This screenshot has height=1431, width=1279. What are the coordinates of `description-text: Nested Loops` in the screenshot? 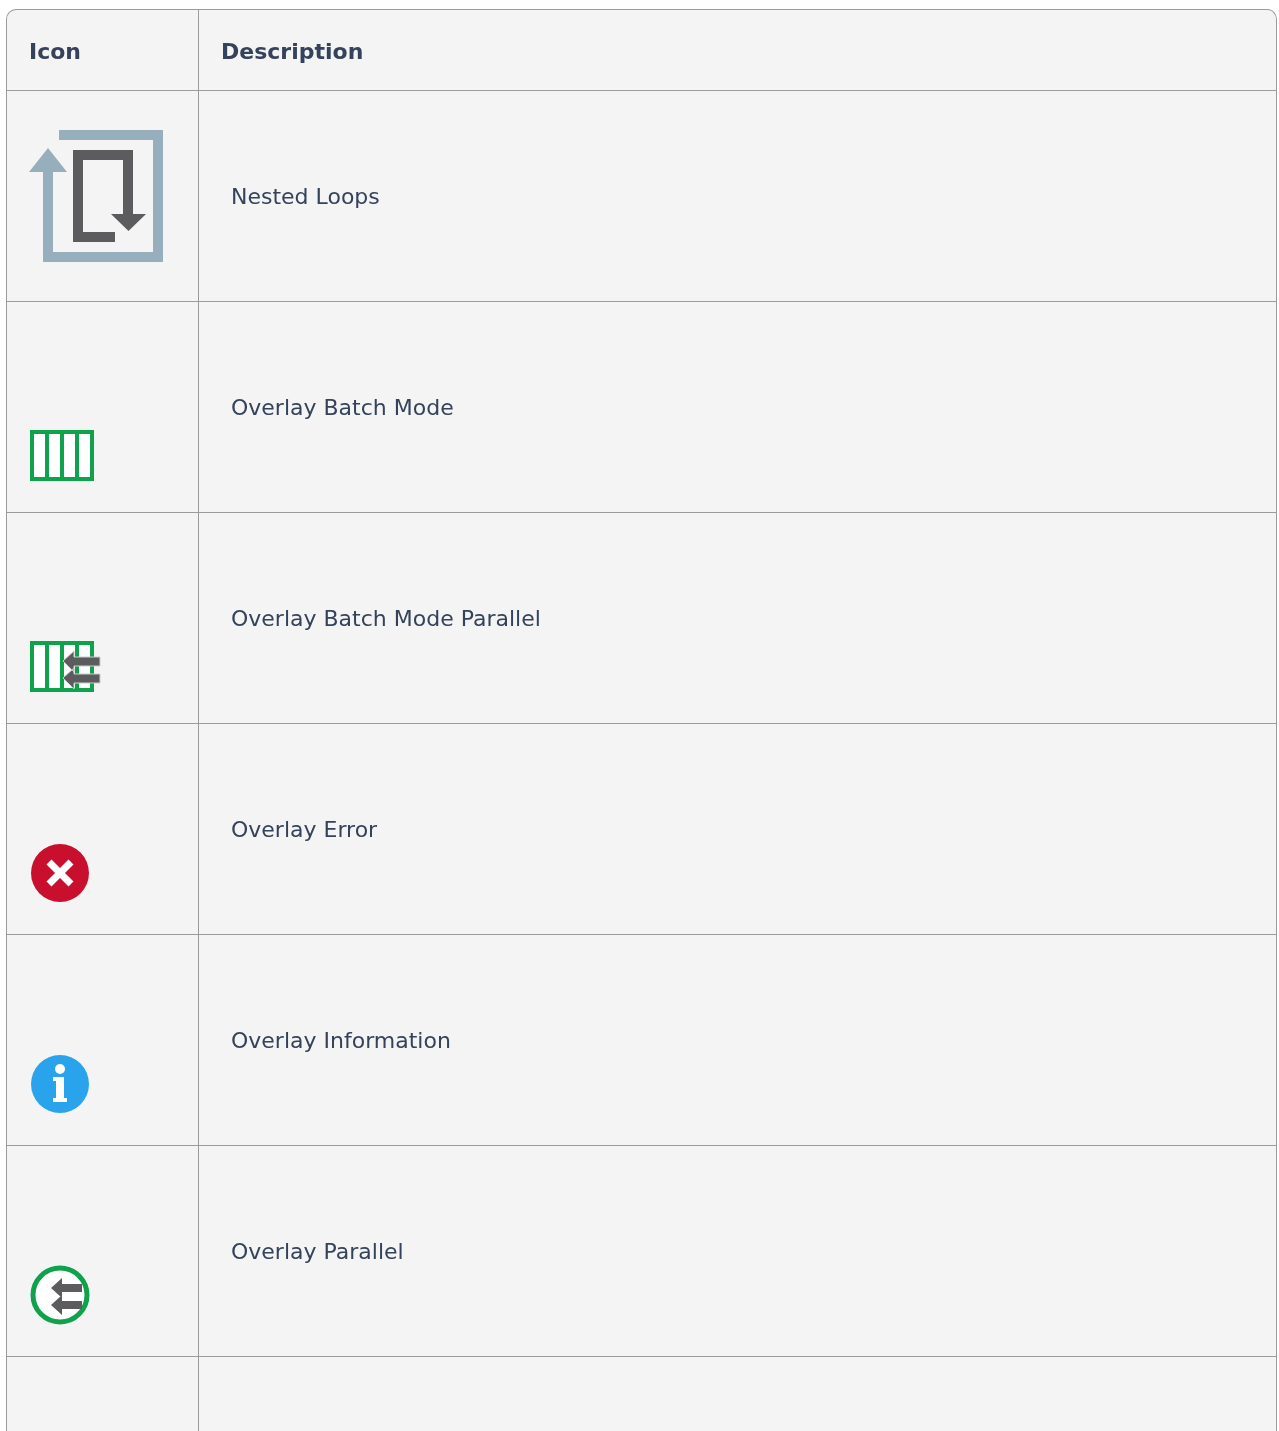 It's located at (305, 196).